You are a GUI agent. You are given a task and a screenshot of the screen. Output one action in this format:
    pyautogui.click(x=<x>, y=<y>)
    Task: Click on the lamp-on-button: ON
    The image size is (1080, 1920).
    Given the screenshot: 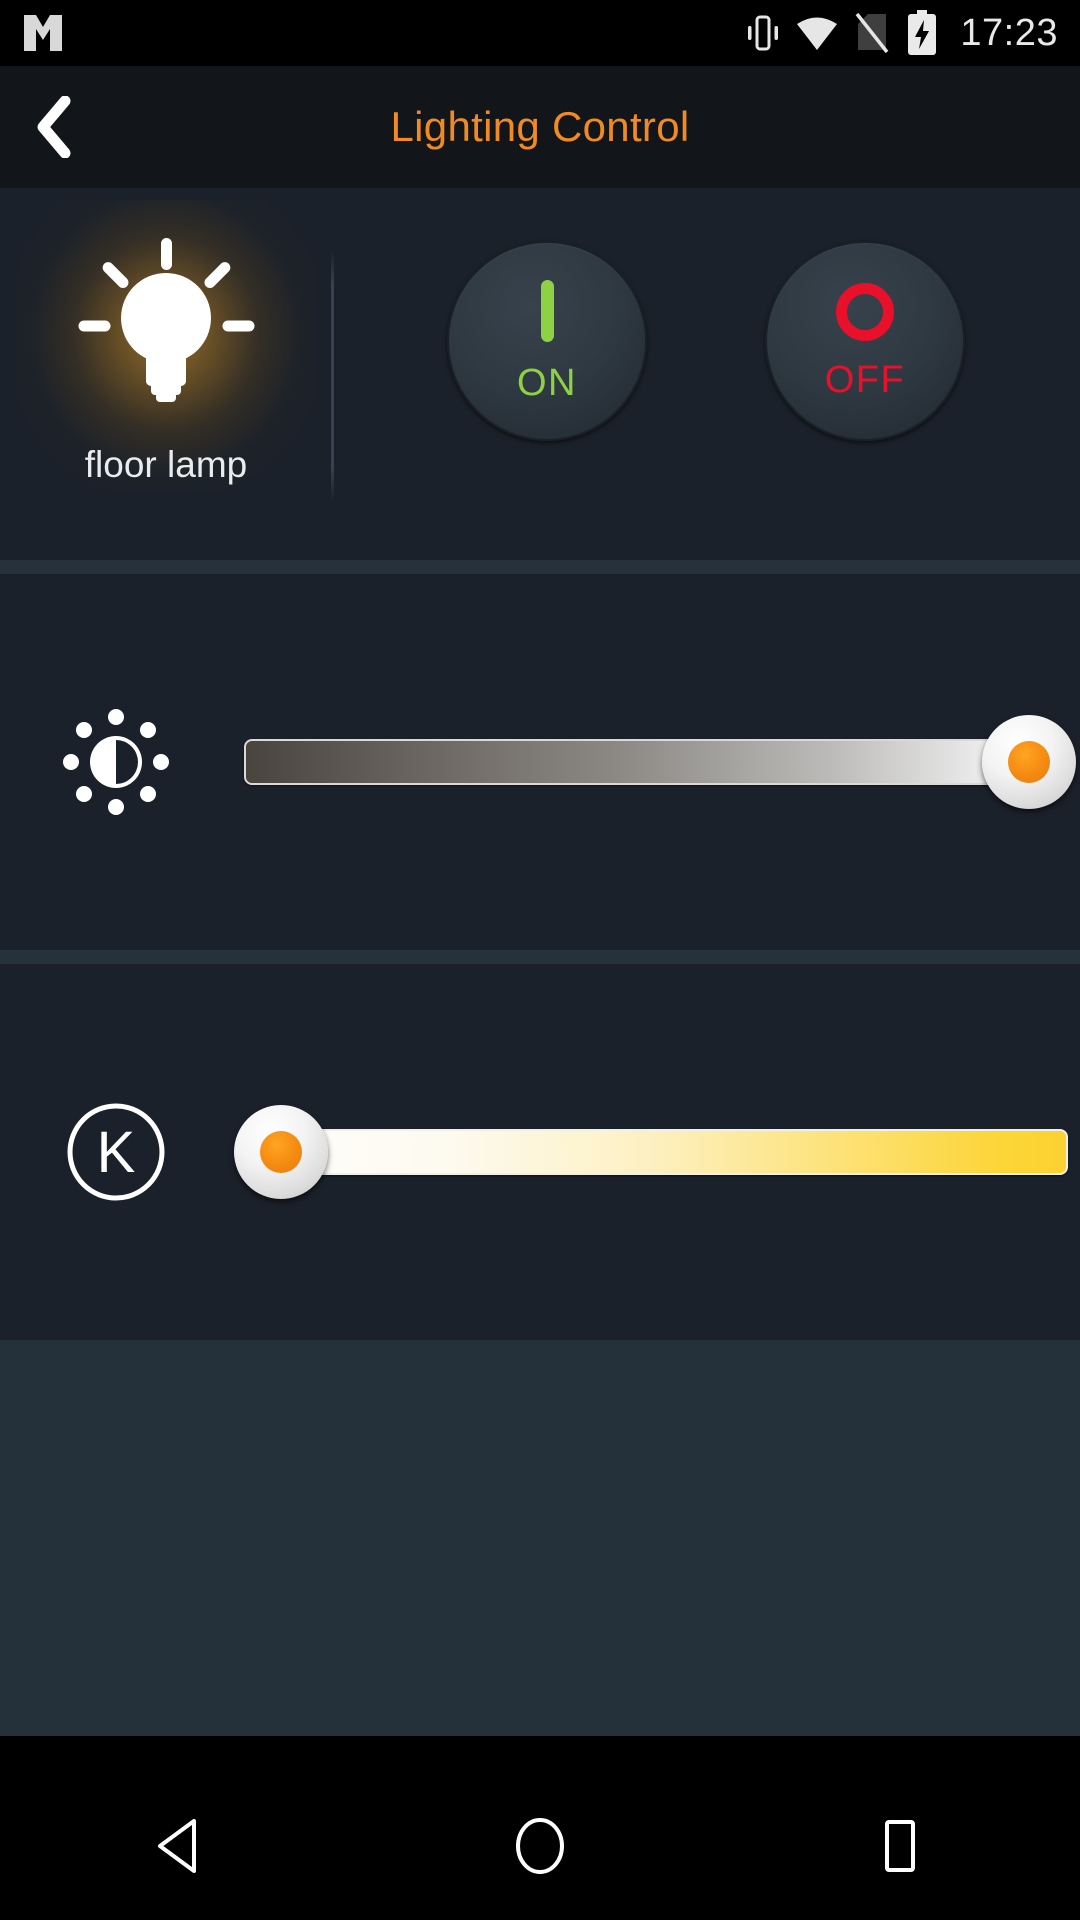 What is the action you would take?
    pyautogui.click(x=547, y=341)
    